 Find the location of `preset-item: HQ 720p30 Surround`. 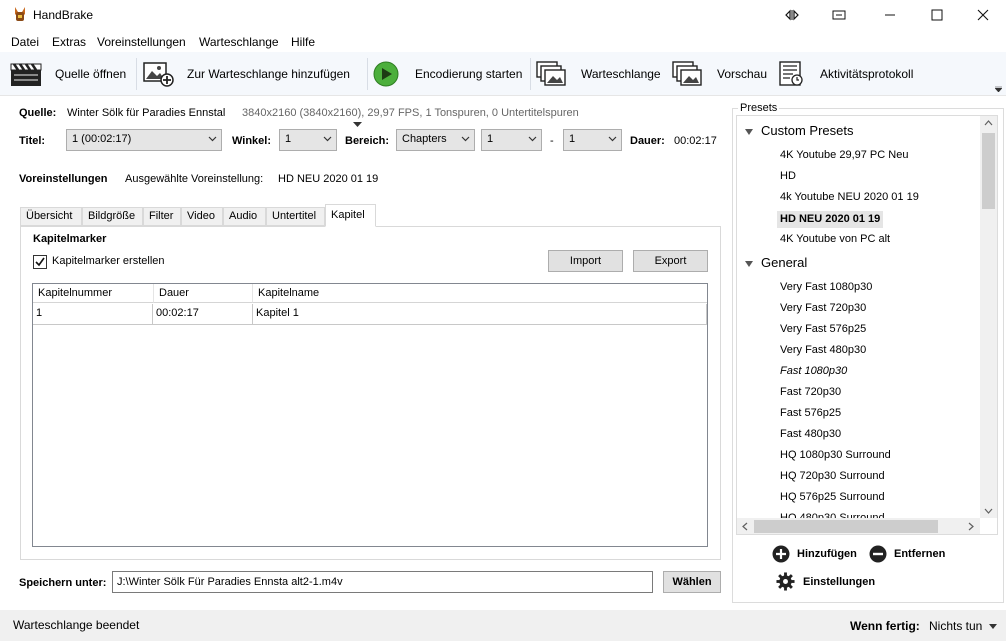

preset-item: HQ 720p30 Surround is located at coordinates (832, 476).